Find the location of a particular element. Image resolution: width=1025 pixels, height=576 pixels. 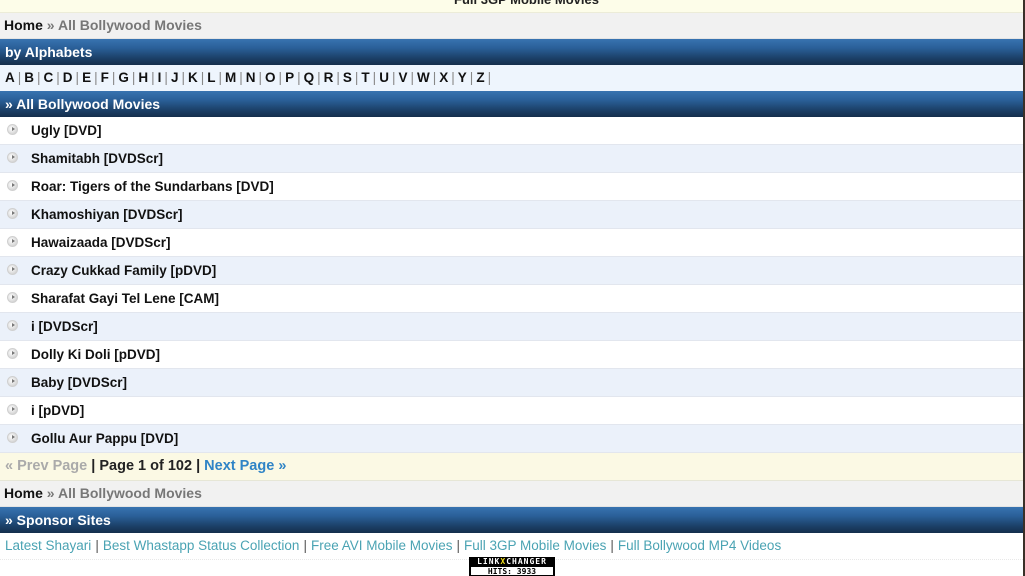

alphabet-link-x: X is located at coordinates (443, 77).